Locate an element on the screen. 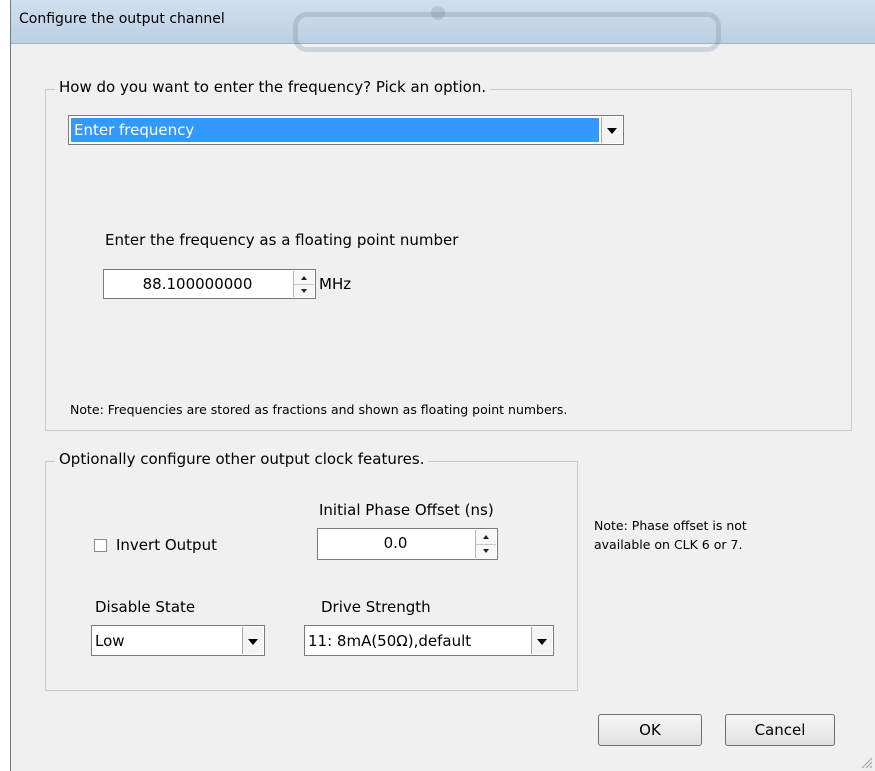 This screenshot has width=875, height=771. title-bar: Configure the output channel is located at coordinates (443, 26).